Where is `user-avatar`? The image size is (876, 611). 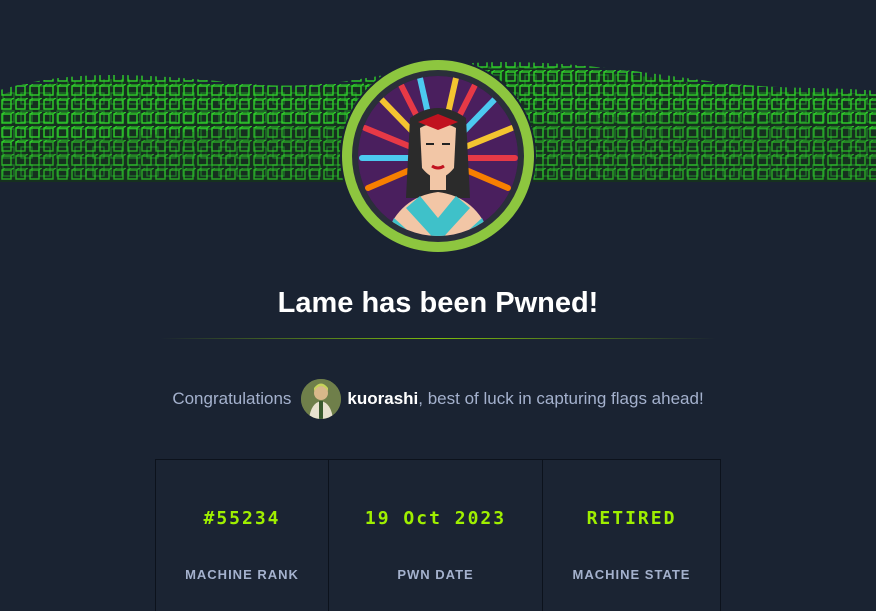
user-avatar is located at coordinates (321, 399).